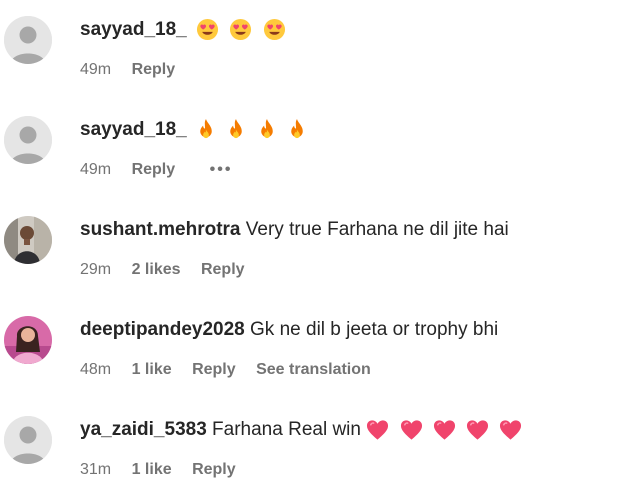 This screenshot has width=638, height=500. What do you see at coordinates (377, 229) in the screenshot?
I see `comment-text: Very true Farhana ne dil jite hai` at bounding box center [377, 229].